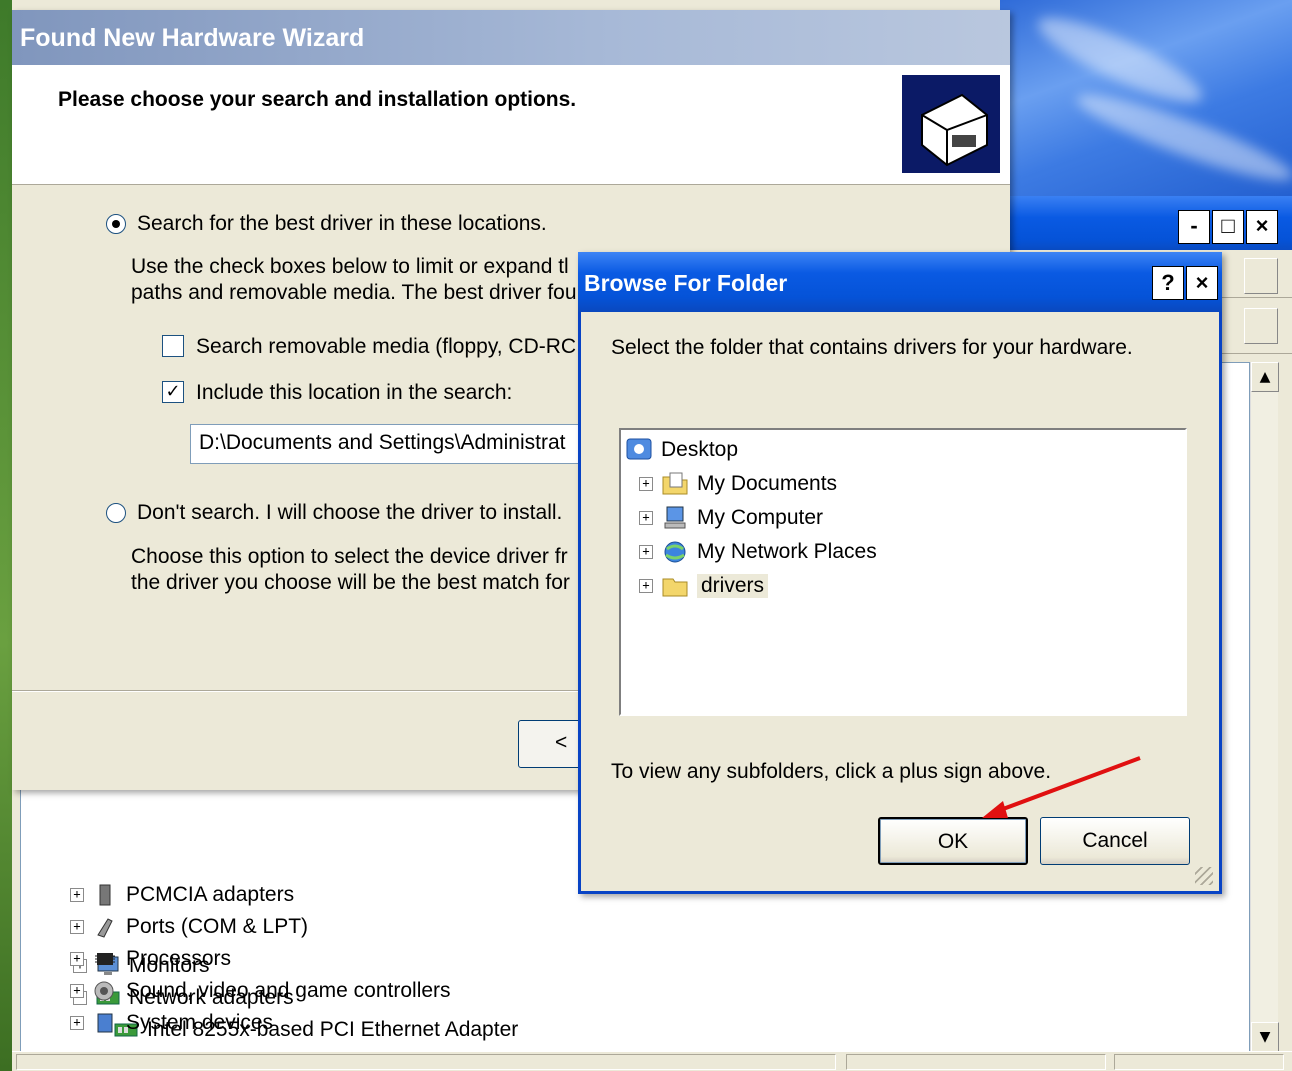 The height and width of the screenshot is (1071, 1292). I want to click on my-computer-icon, so click(675, 517).